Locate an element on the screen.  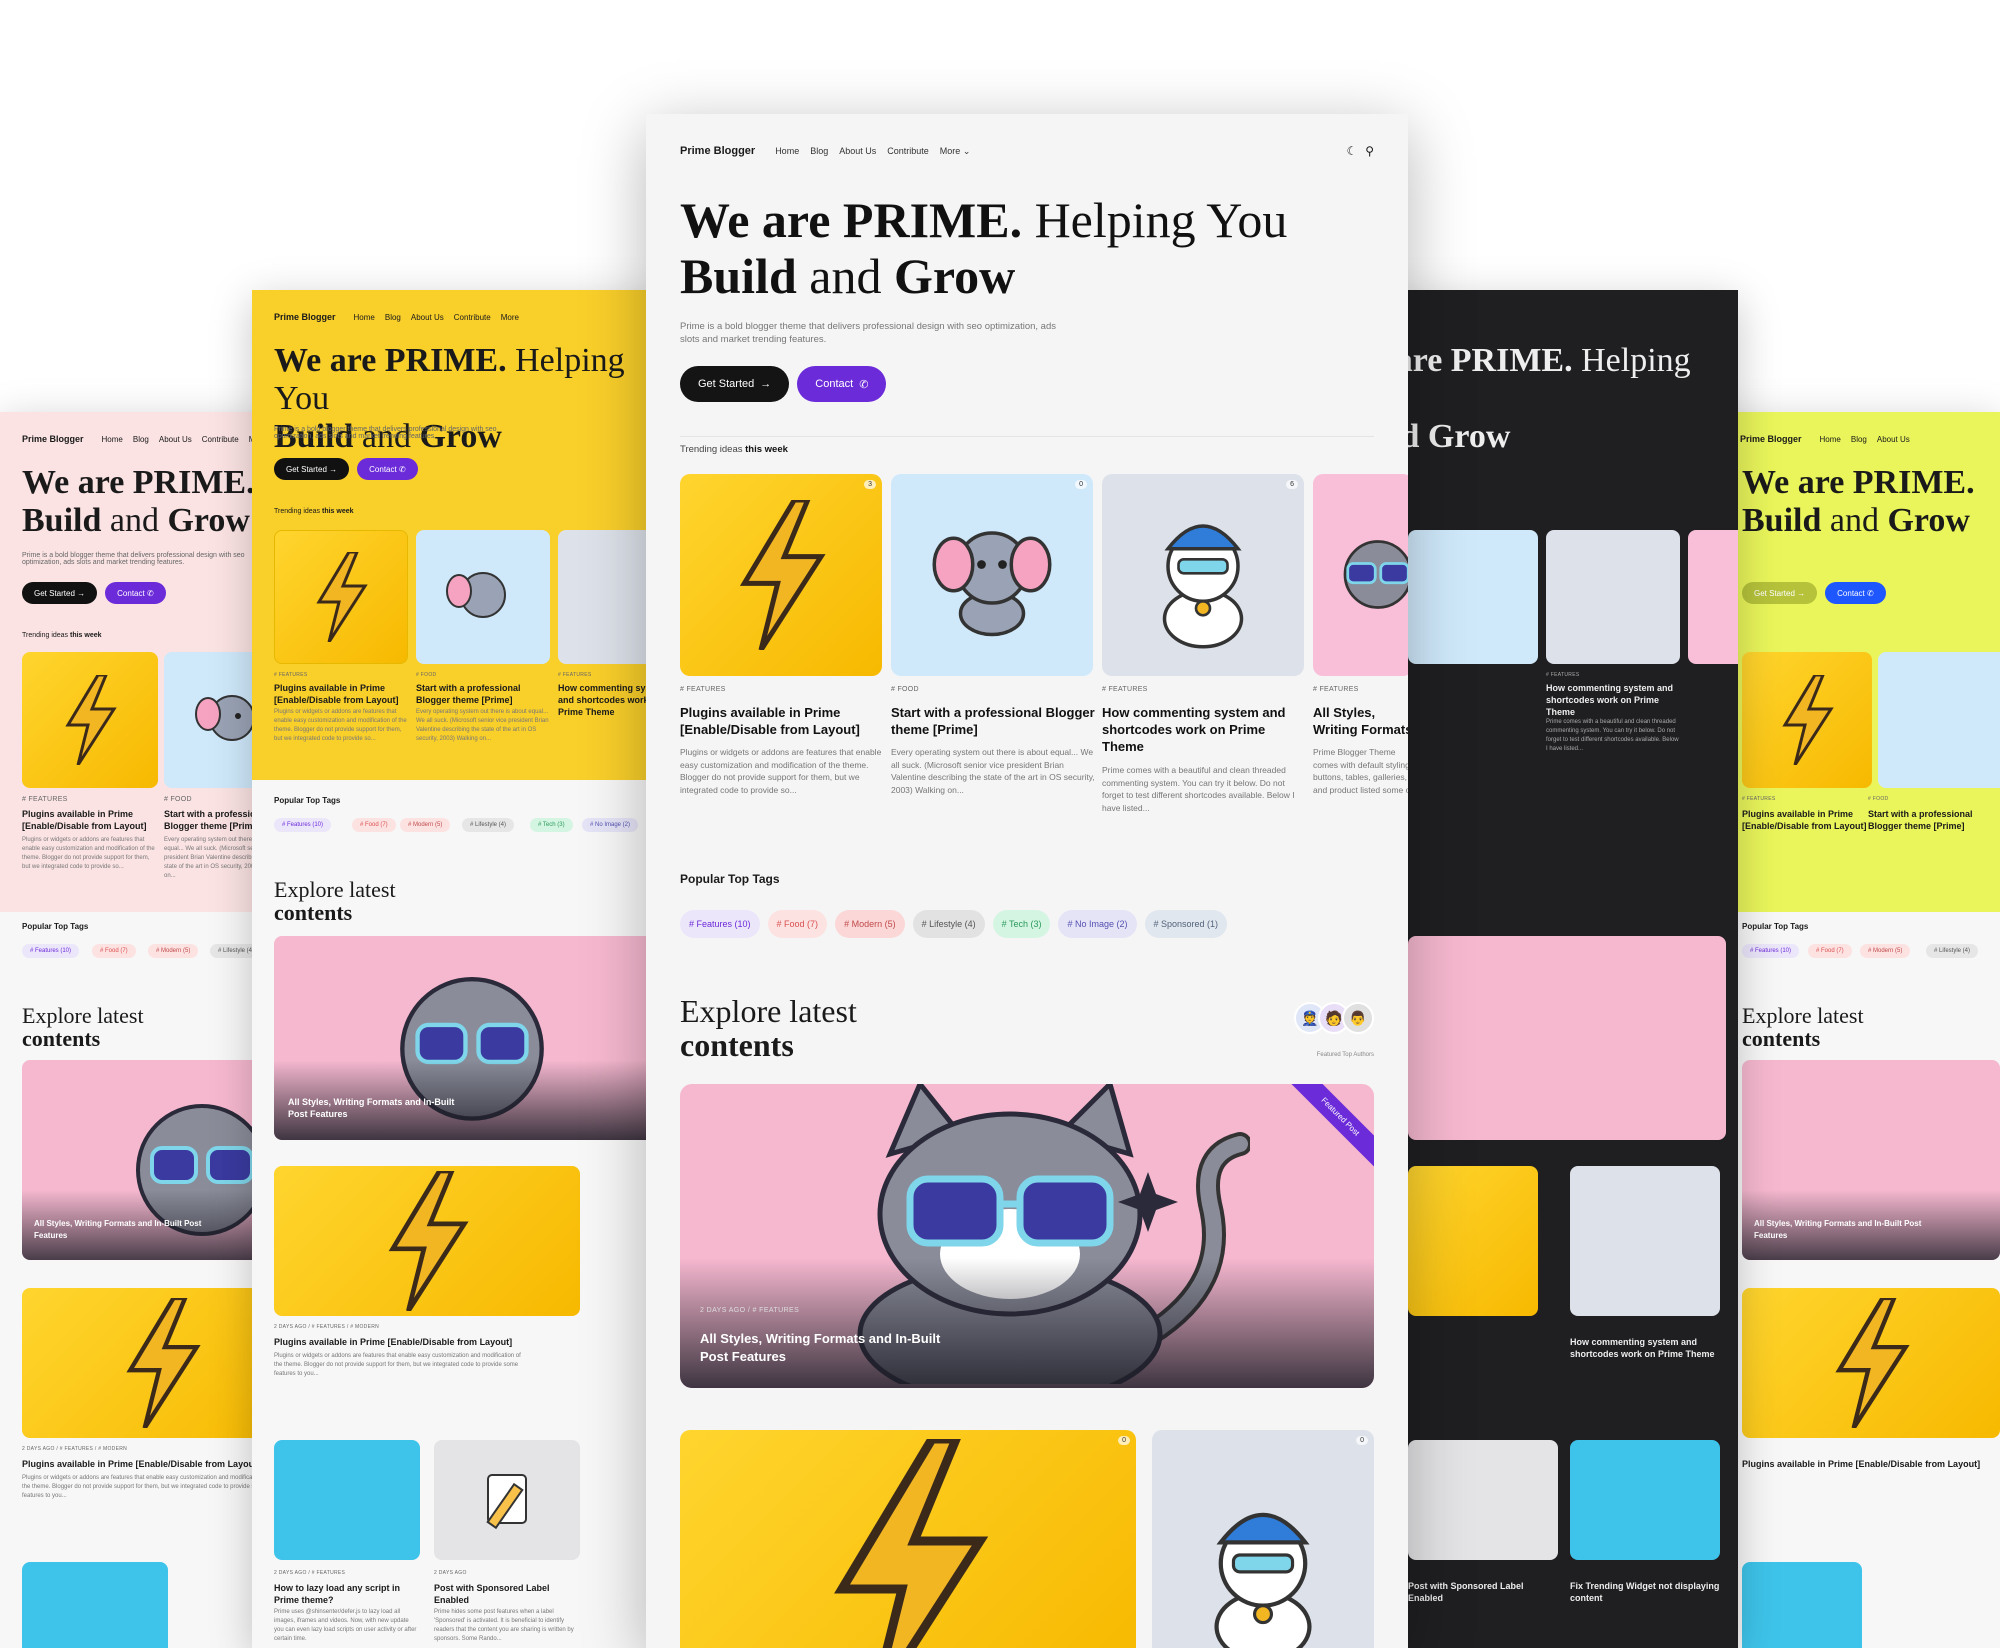
lime-card-elephant is located at coordinates (1939, 720).